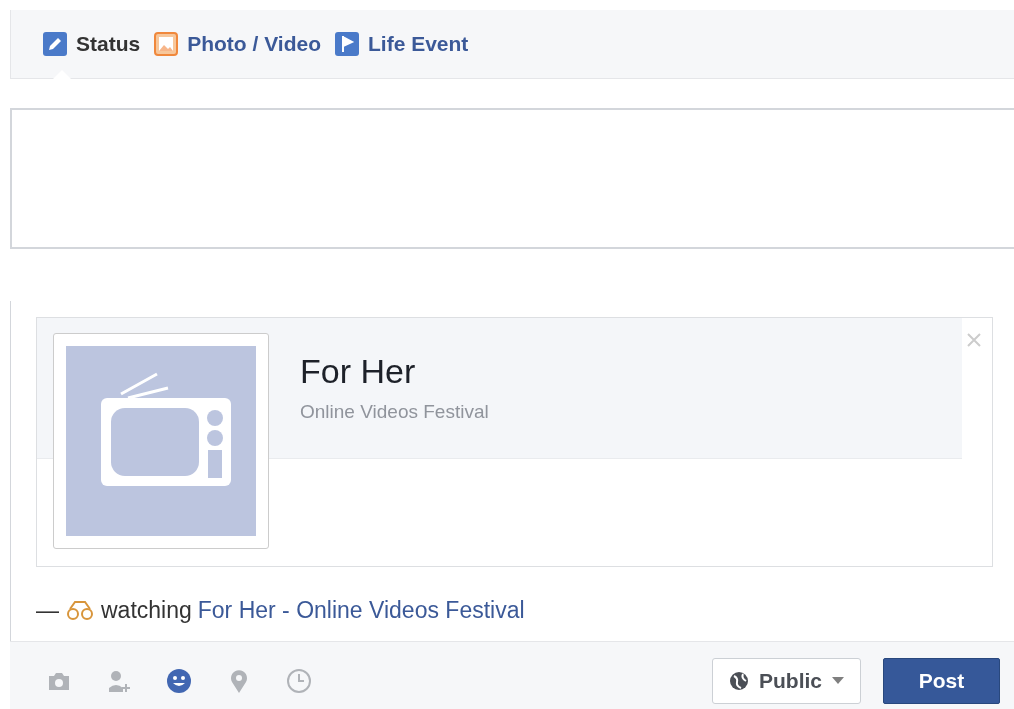 Image resolution: width=1014 pixels, height=709 pixels. What do you see at coordinates (161, 441) in the screenshot?
I see `television-icon` at bounding box center [161, 441].